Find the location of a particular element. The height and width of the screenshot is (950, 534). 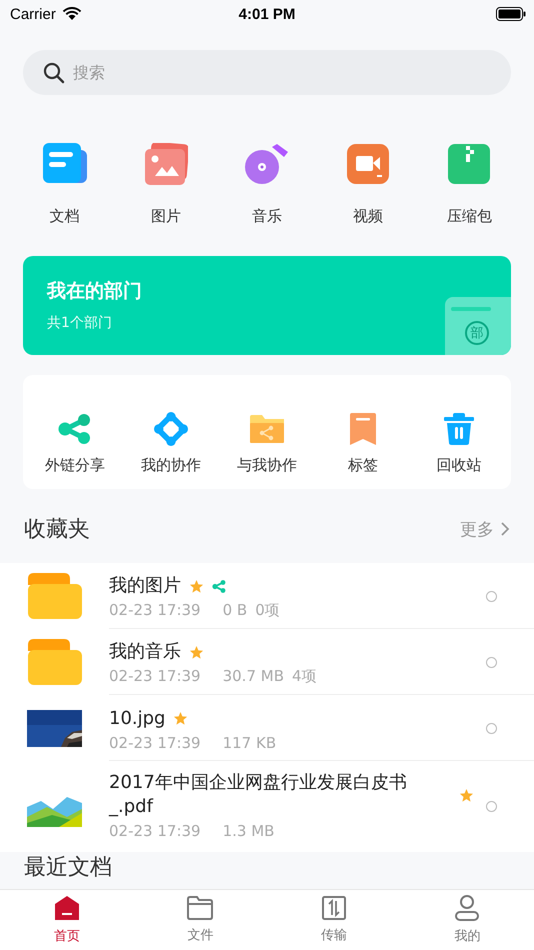

battery-icon is located at coordinates (511, 14).